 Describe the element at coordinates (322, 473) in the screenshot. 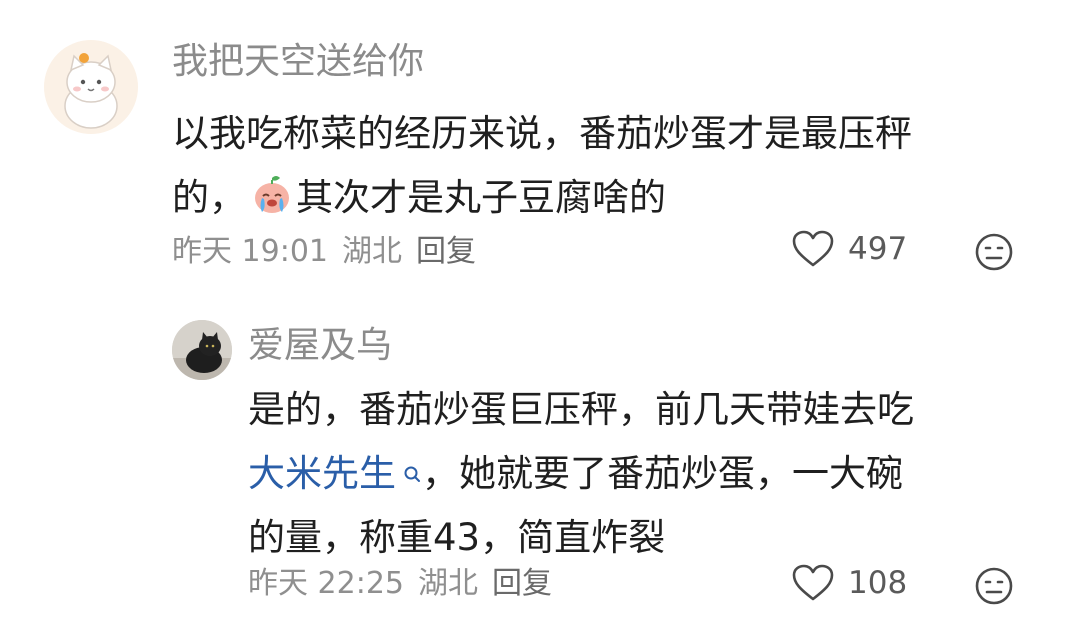

I see `search-link: 大米先生` at that location.